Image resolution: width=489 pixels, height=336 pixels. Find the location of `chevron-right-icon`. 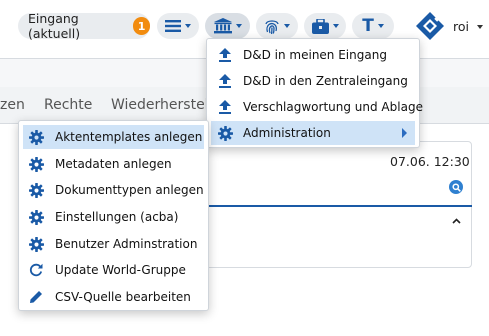

chevron-right-icon is located at coordinates (404, 133).